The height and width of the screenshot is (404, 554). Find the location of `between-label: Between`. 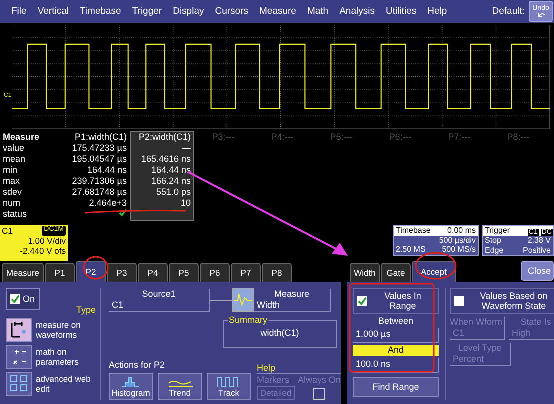

between-label: Between is located at coordinates (396, 321).